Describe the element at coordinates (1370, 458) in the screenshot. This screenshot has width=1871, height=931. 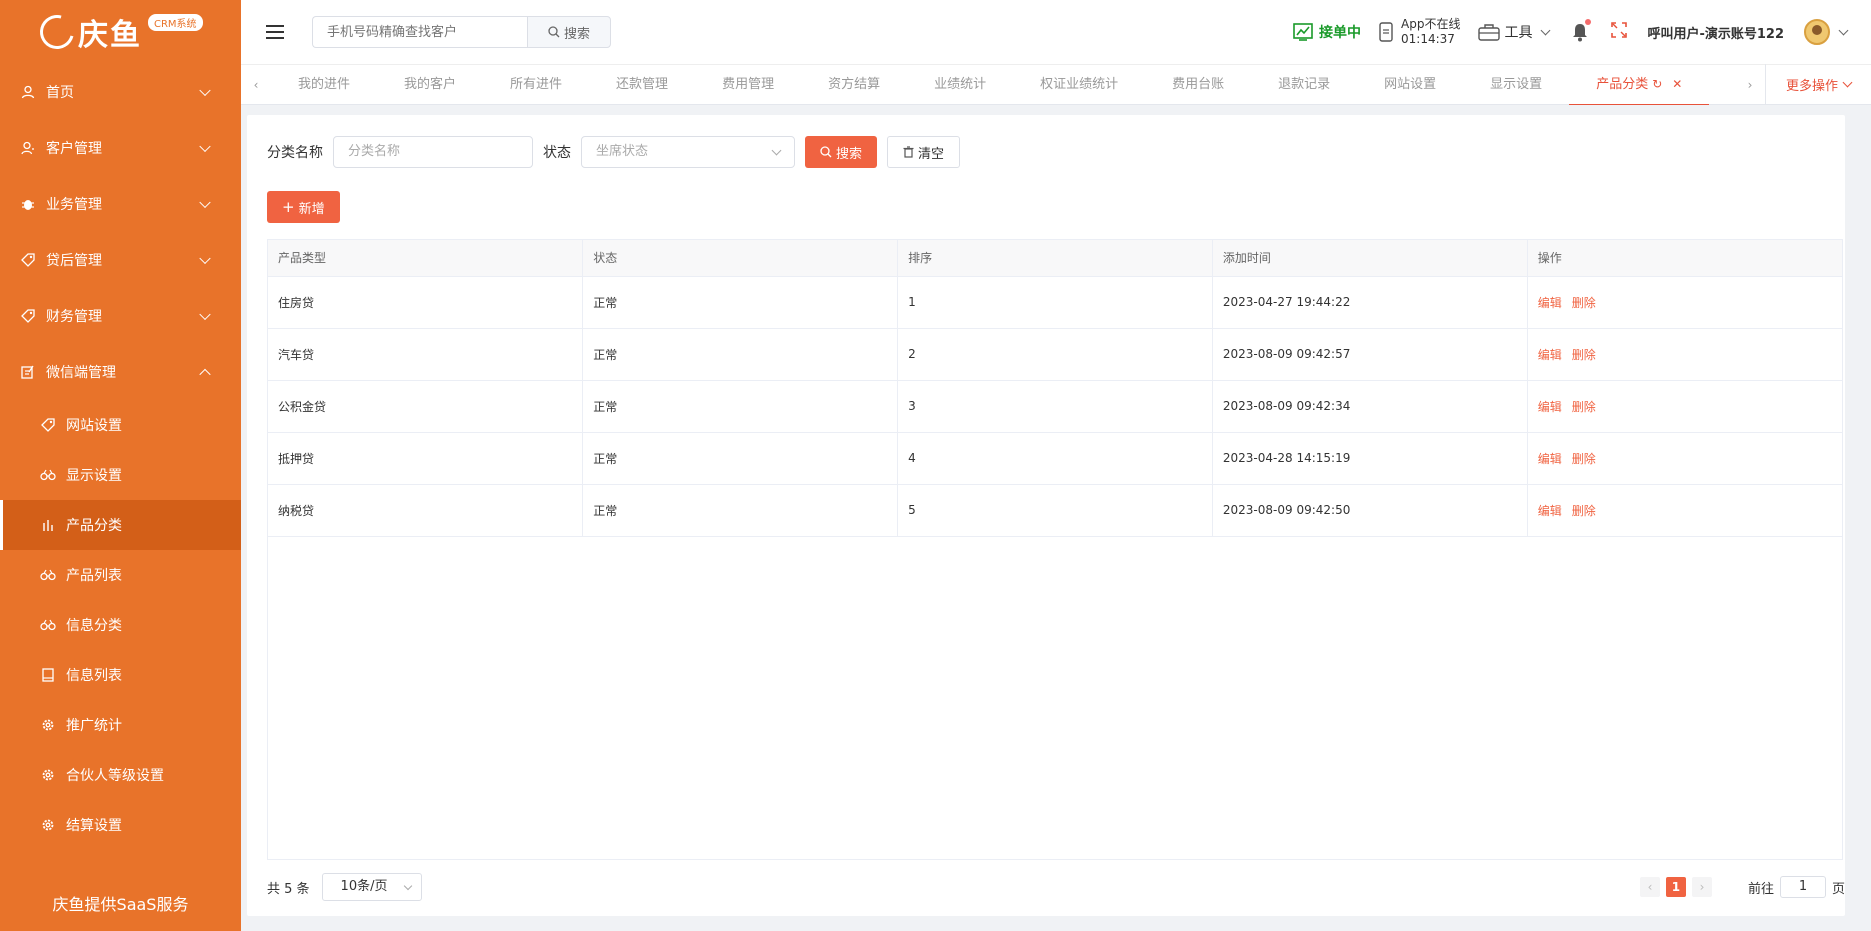
I see `cell-time: 2023-04-28 14:15:19` at that location.